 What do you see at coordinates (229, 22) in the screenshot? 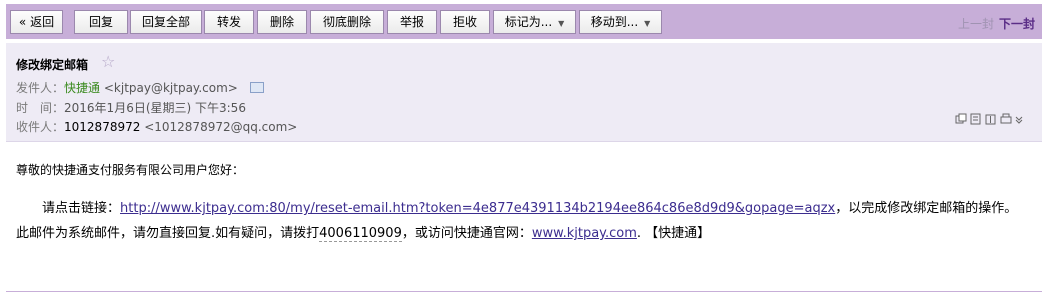
I see `forward-button: 转发` at bounding box center [229, 22].